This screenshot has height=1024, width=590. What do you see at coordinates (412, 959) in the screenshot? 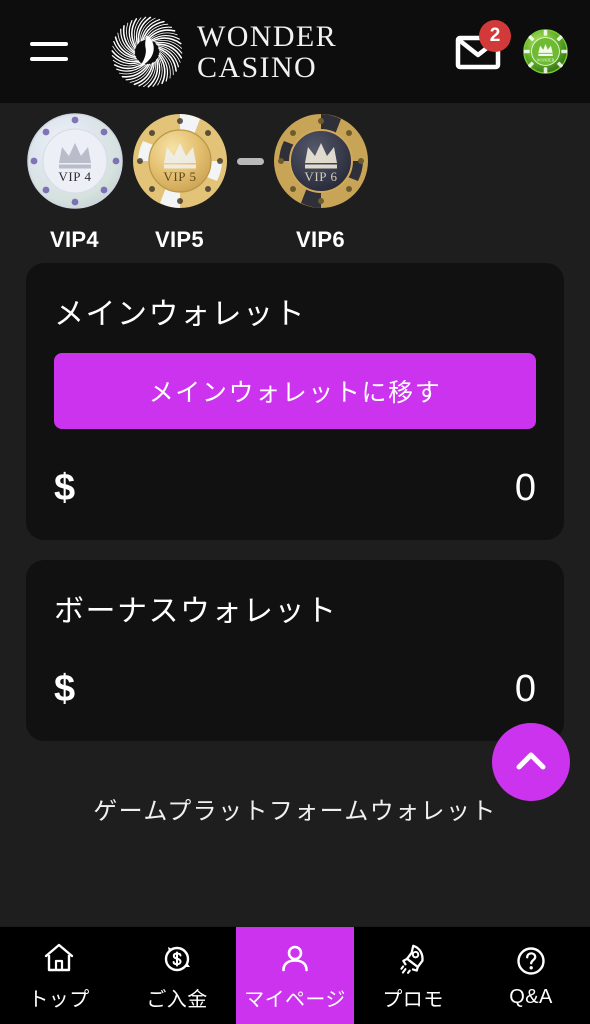
I see `rocket-icon` at bounding box center [412, 959].